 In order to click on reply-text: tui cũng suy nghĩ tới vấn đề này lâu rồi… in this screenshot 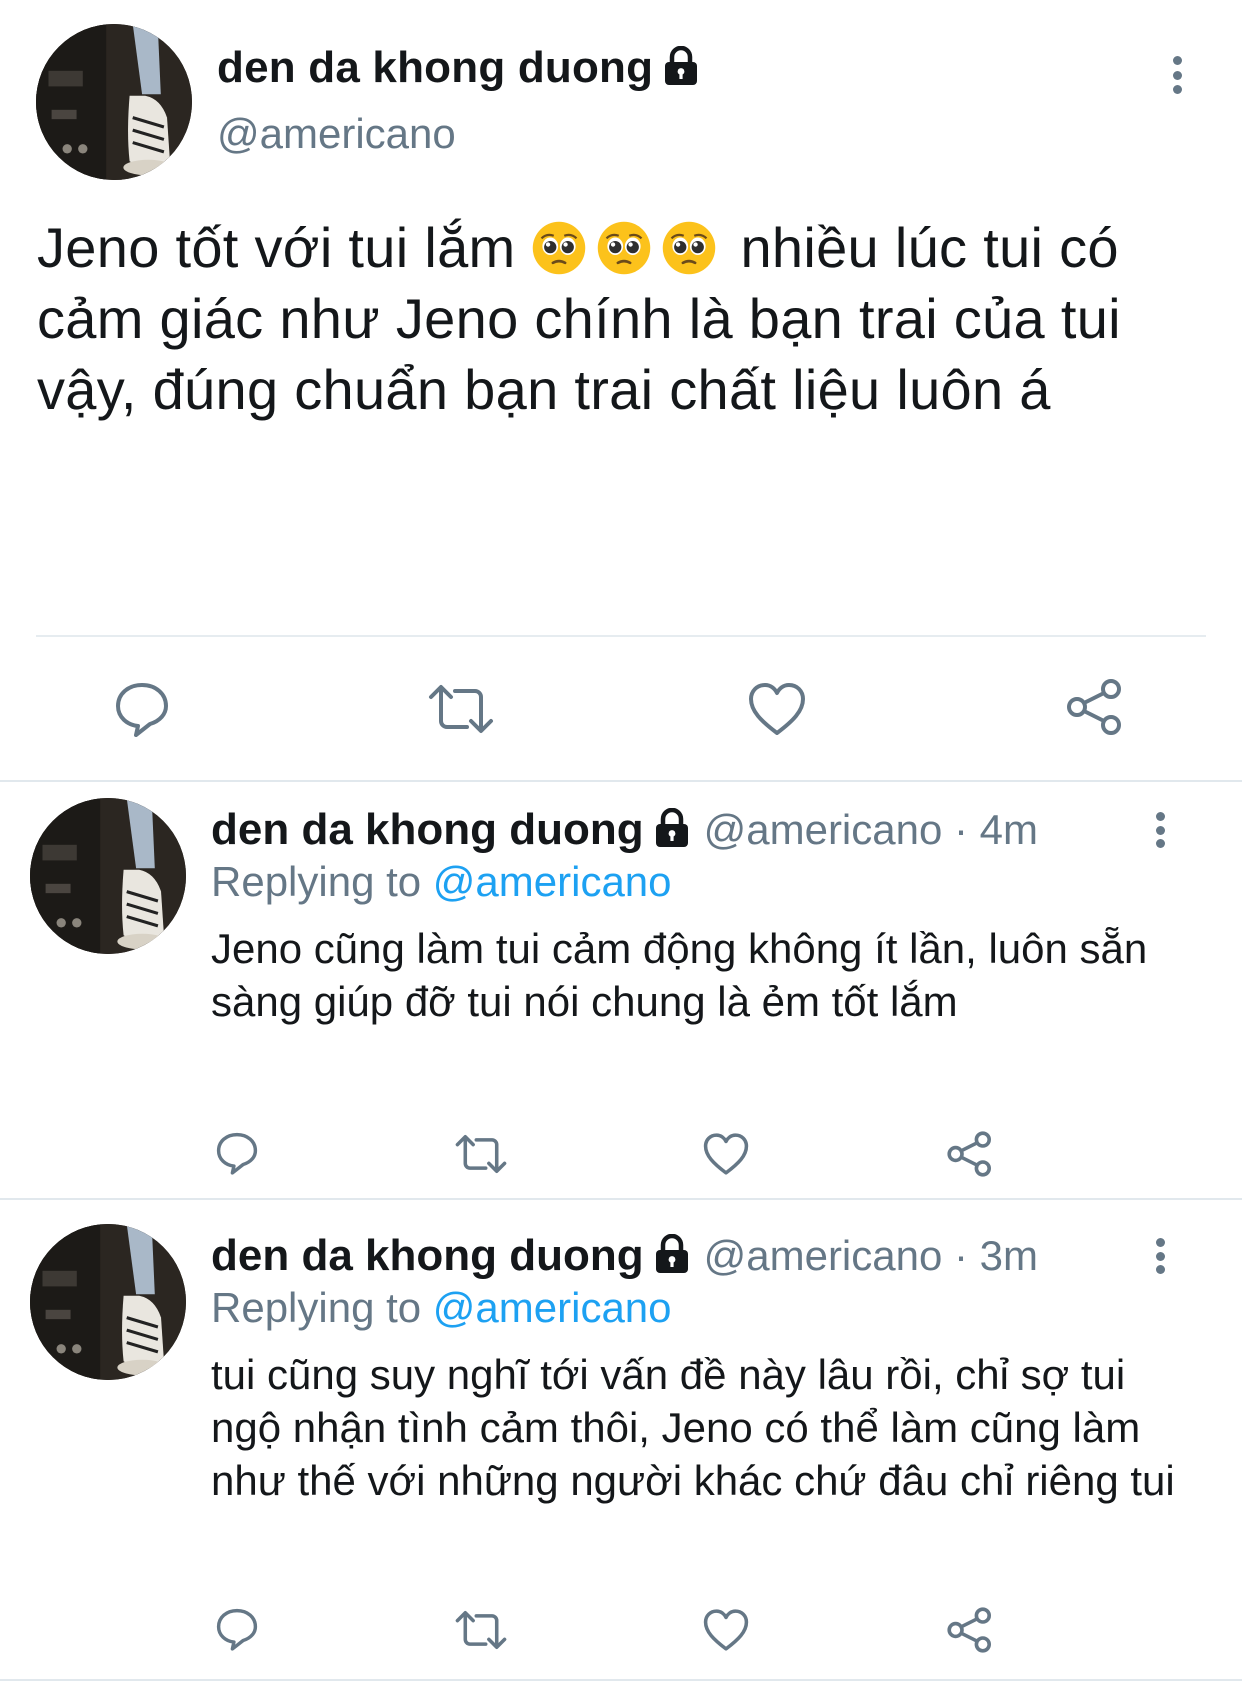, I will do `click(693, 1427)`.